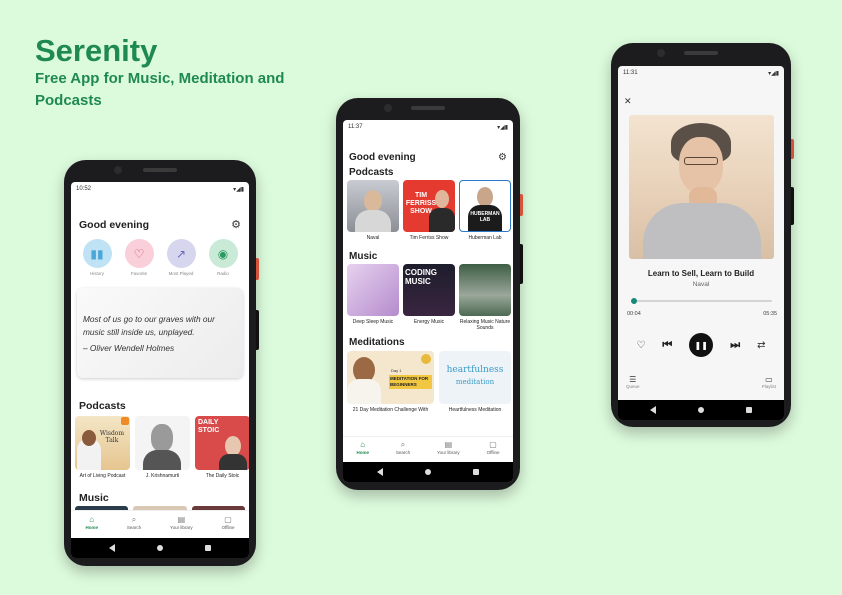 This screenshot has height=595, width=842. Describe the element at coordinates (701, 73) in the screenshot. I see `status-bar: 11:31 ▾◢▮` at that location.